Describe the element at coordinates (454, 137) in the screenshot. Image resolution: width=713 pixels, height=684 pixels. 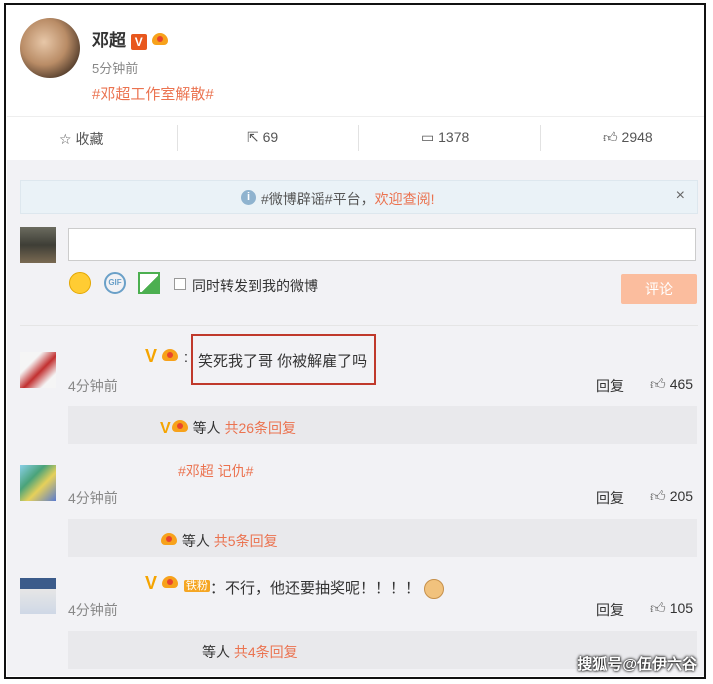
I see `comment-count: 1378` at that location.